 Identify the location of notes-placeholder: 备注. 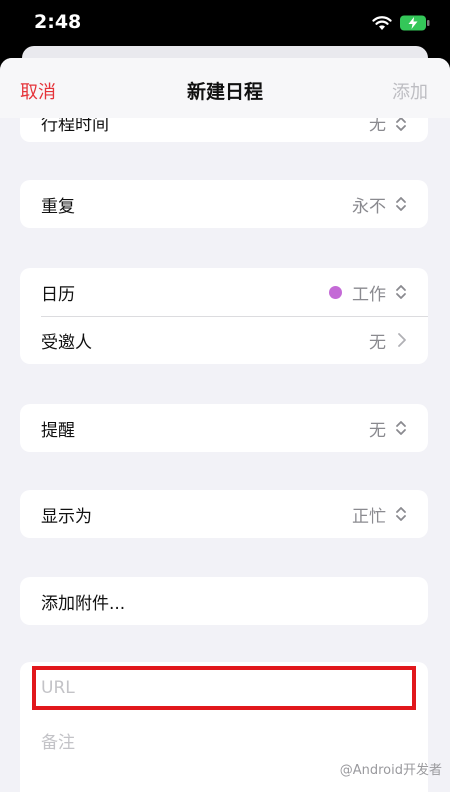
(58, 742).